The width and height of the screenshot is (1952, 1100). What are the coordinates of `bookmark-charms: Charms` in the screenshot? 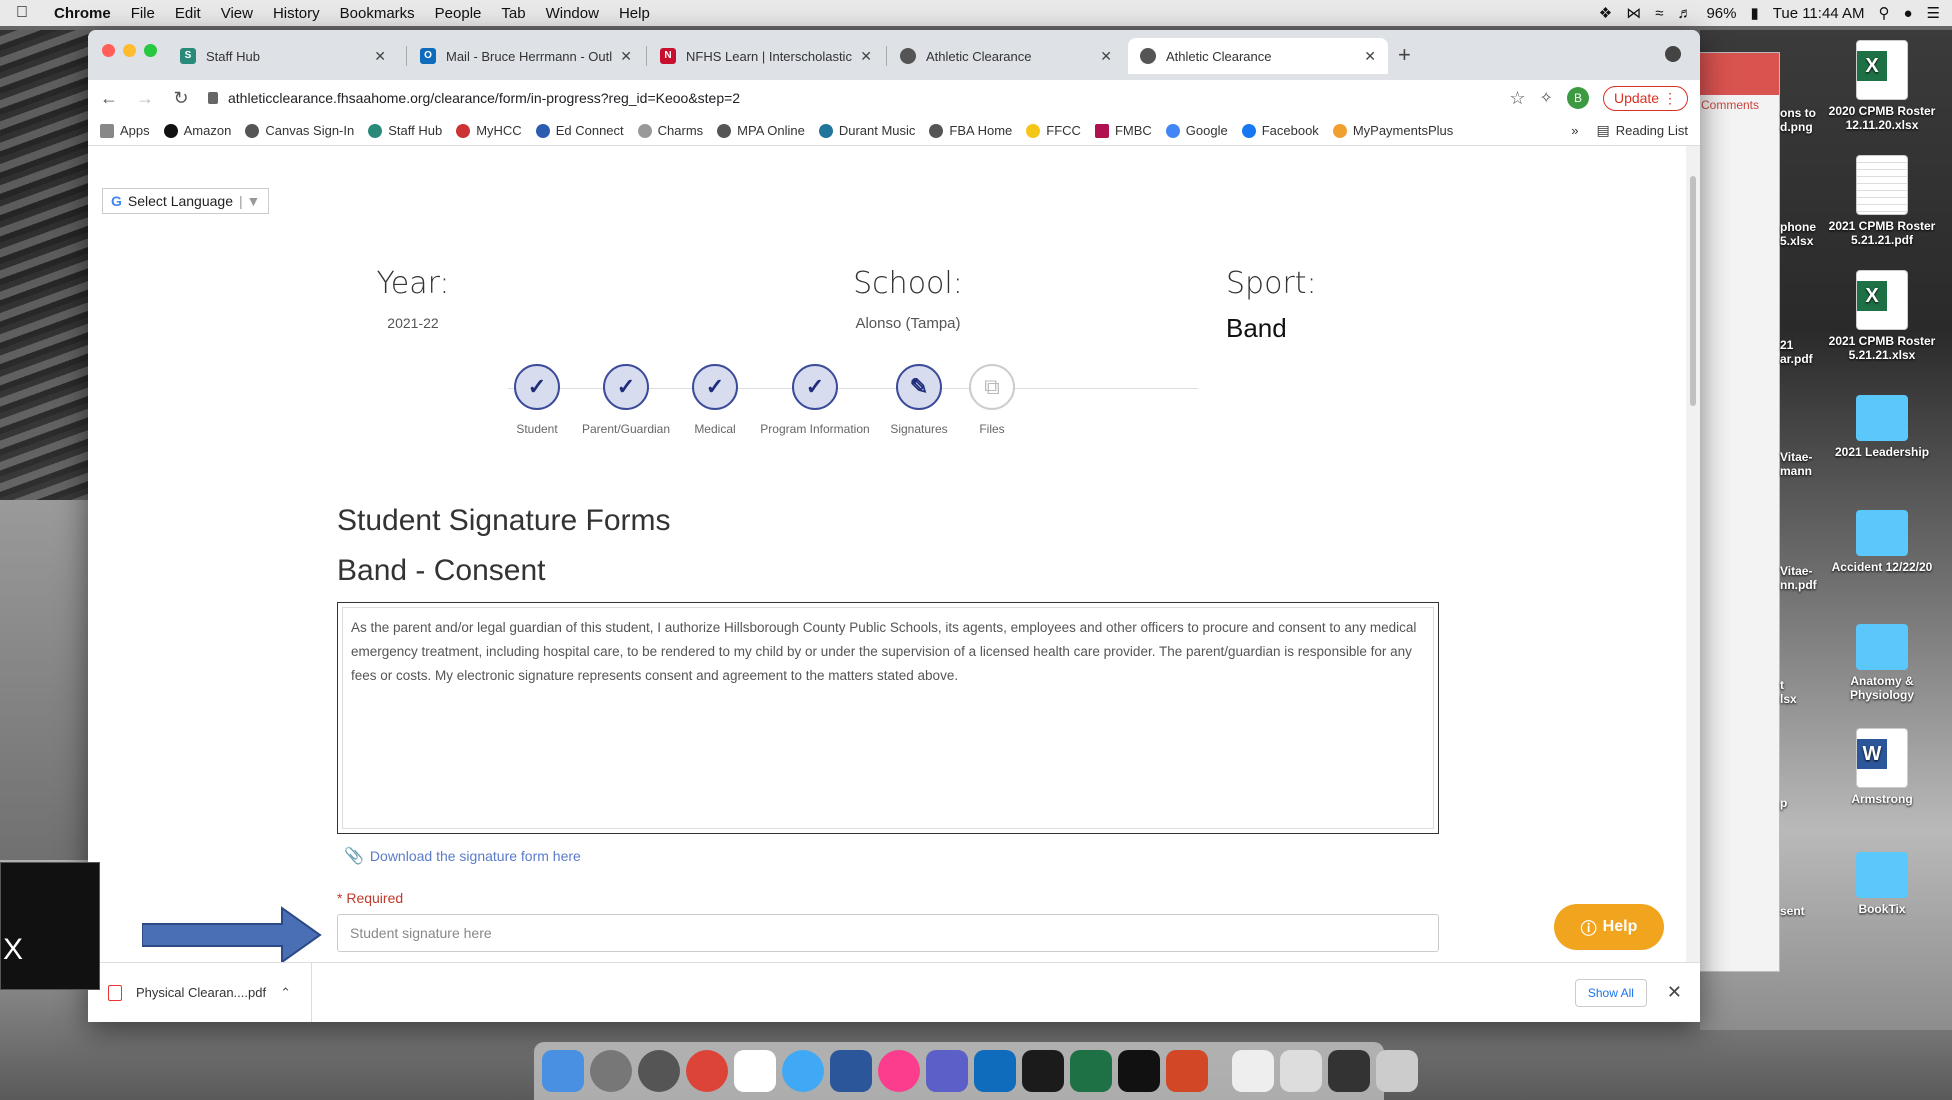 It's located at (670, 130).